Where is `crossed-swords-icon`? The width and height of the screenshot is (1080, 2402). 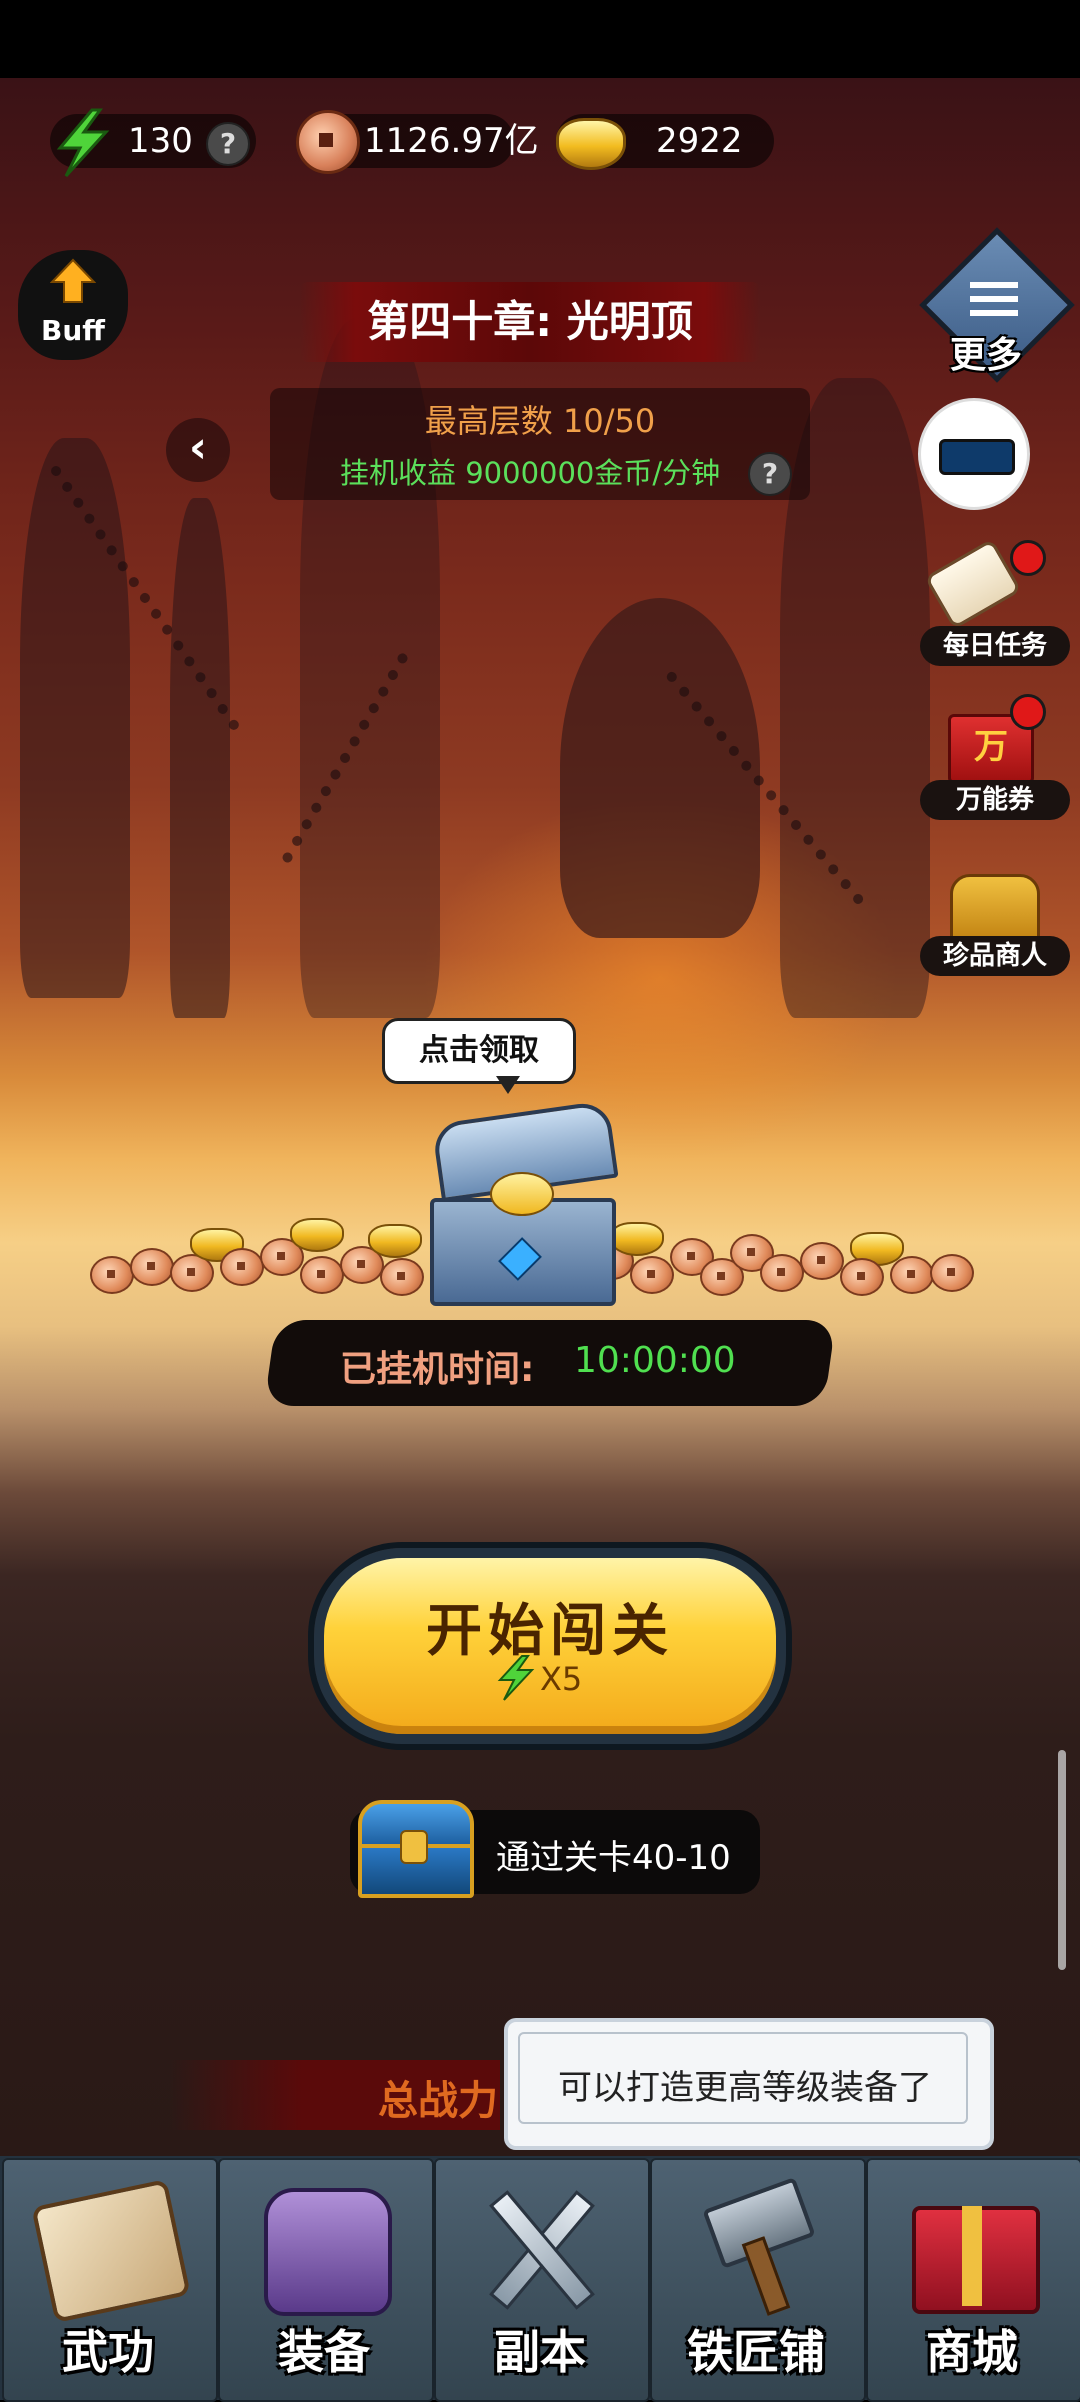
crossed-swords-icon is located at coordinates (540, 2247).